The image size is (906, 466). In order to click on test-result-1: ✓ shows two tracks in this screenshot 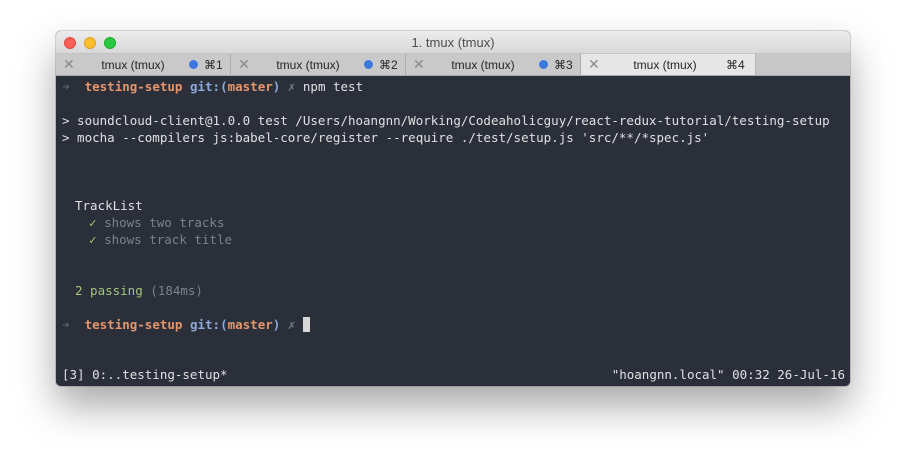, I will do `click(156, 223)`.